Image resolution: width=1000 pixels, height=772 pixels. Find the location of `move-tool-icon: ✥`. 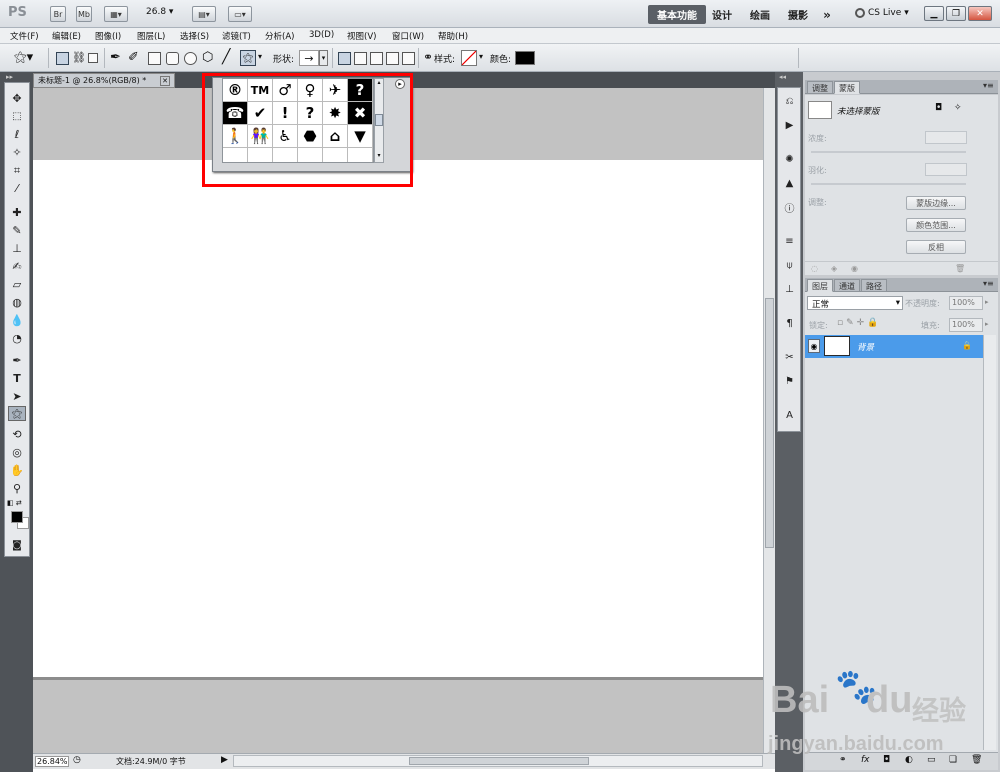

move-tool-icon: ✥ is located at coordinates (17, 98).